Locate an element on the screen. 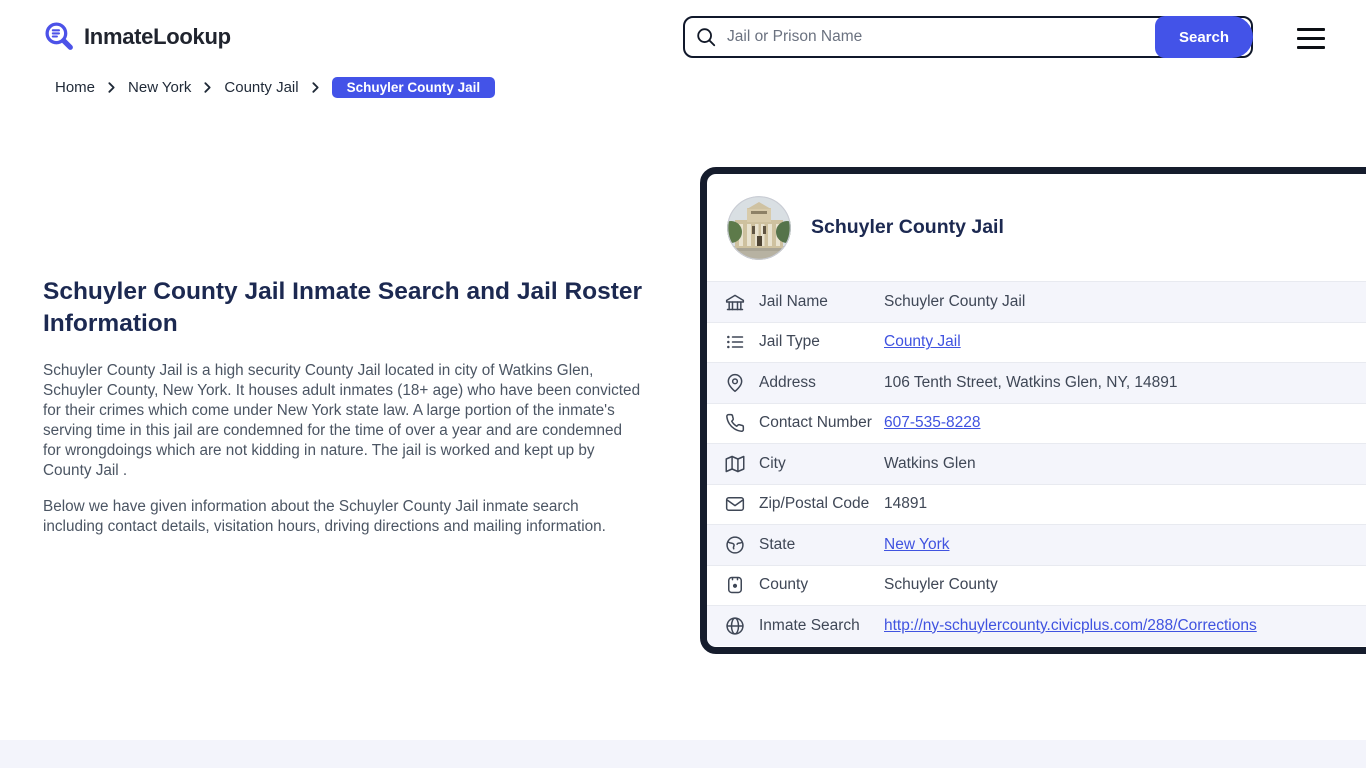 Image resolution: width=1366 pixels, height=768 pixels. table-row: State New York is located at coordinates (1036, 544).